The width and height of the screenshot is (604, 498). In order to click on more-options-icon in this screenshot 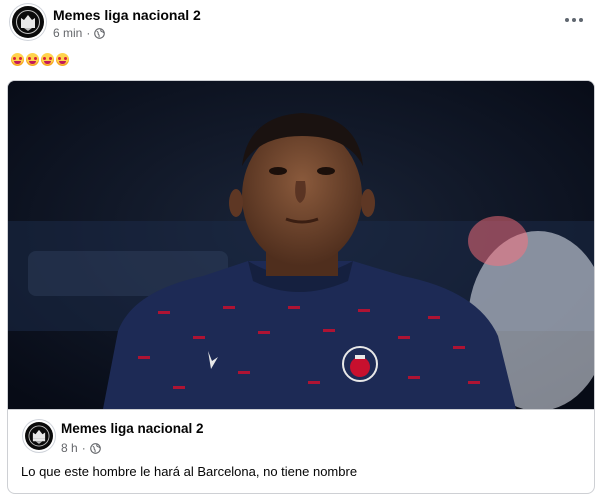, I will do `click(574, 20)`.